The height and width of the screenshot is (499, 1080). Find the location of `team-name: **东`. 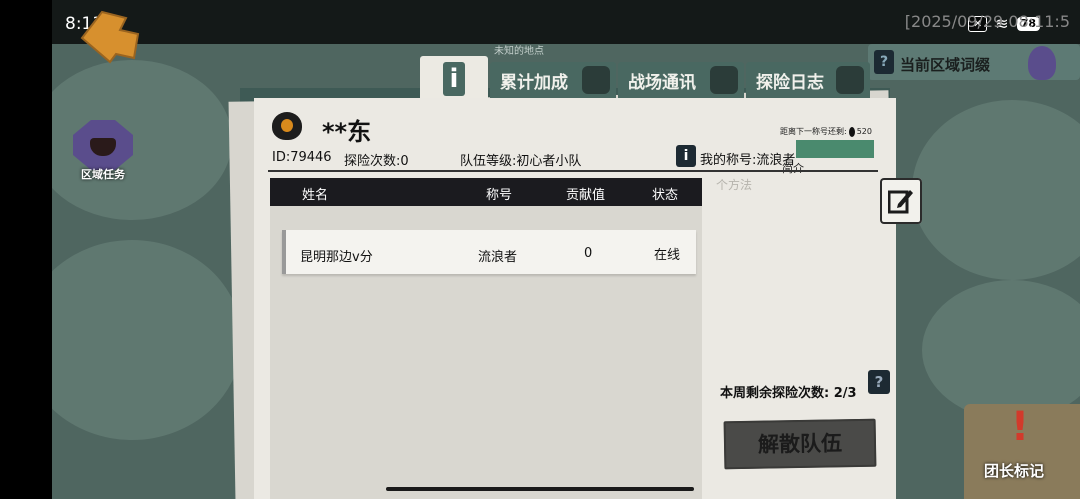

team-name: **东 is located at coordinates (347, 132).